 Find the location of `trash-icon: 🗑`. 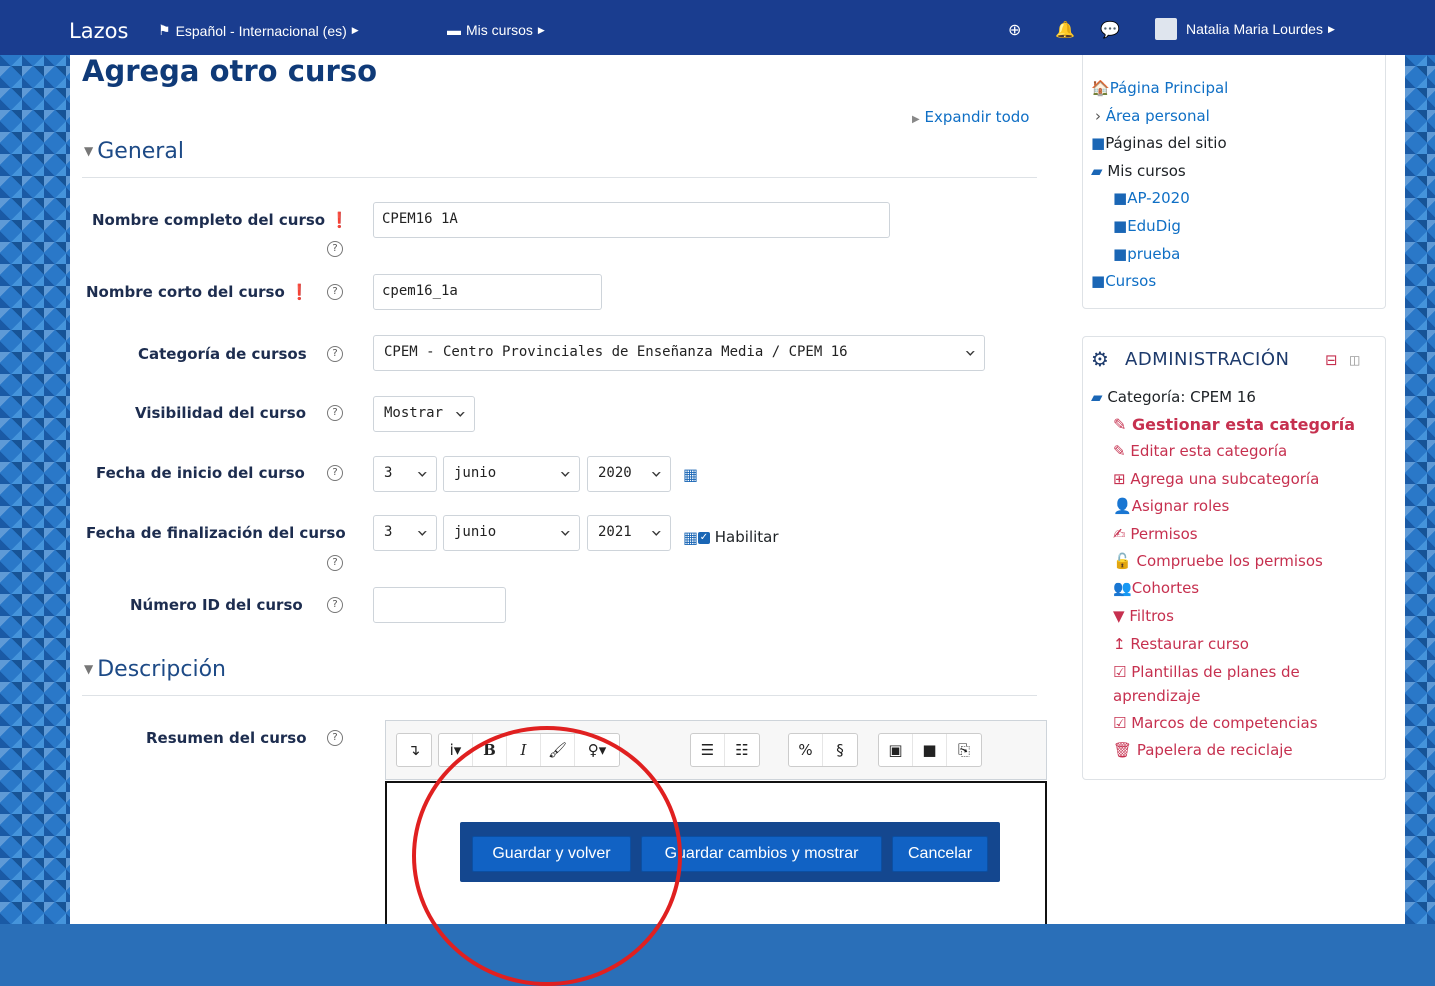

trash-icon: 🗑 is located at coordinates (1123, 750).